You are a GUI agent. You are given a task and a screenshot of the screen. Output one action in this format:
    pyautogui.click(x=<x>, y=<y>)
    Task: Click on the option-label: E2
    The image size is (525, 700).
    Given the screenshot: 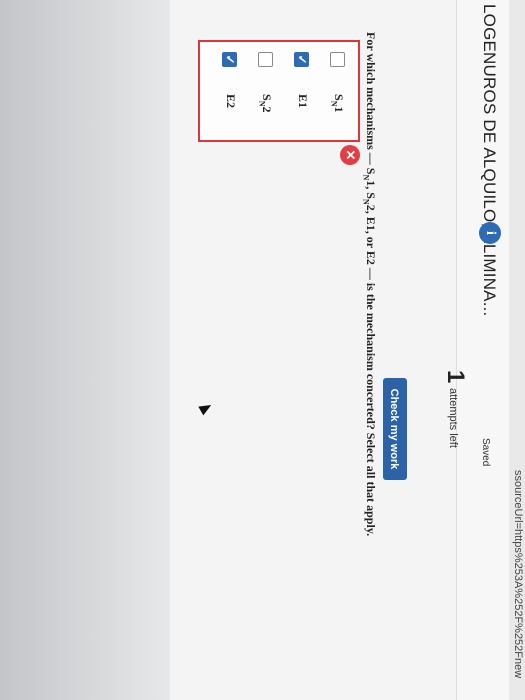 What is the action you would take?
    pyautogui.click(x=231, y=101)
    